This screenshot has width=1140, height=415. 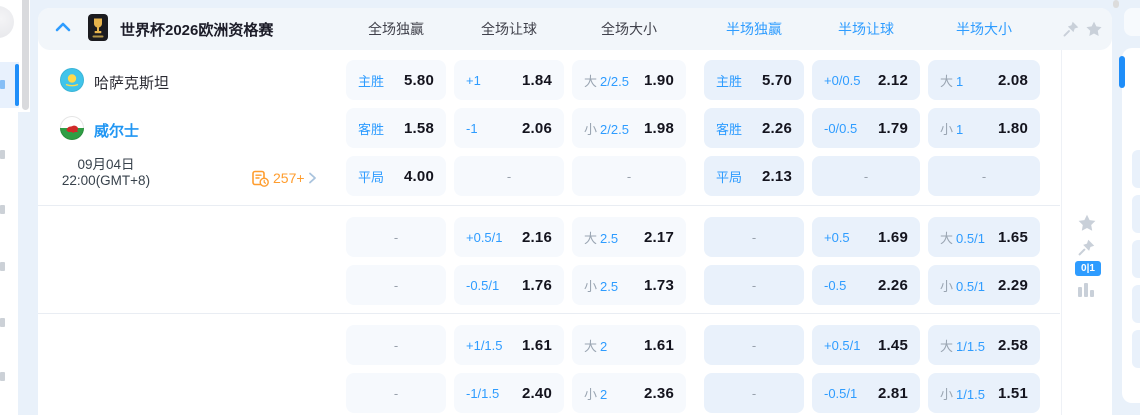 I want to click on odds-cell: 小 0.5/1 2.29, so click(x=984, y=285).